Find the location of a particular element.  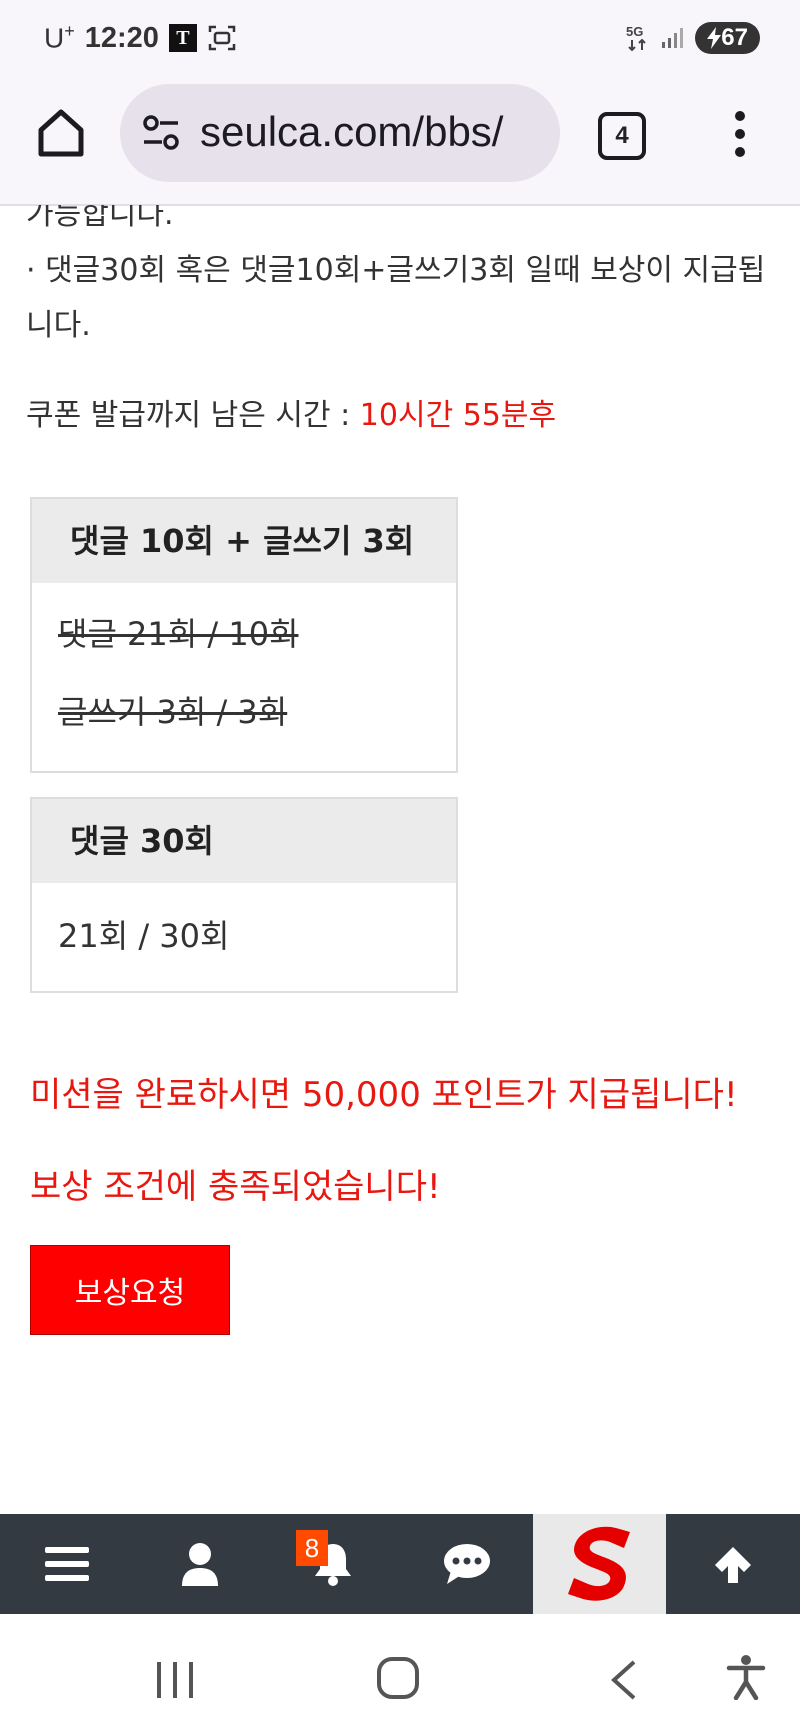

nav-chat is located at coordinates (466, 1564).